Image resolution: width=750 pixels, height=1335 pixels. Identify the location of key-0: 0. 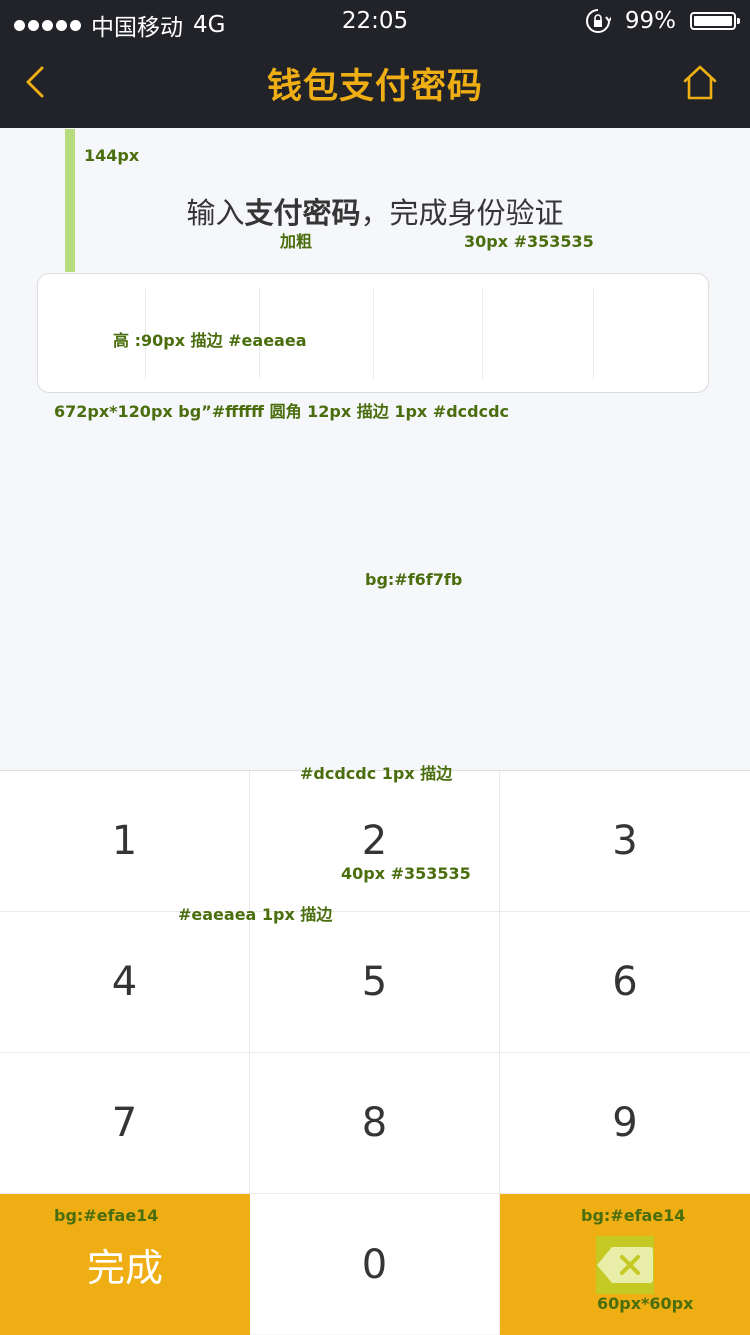
(375, 1264).